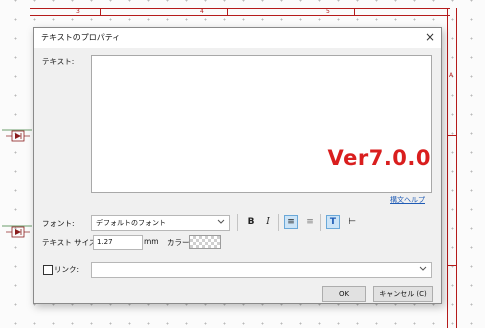 The width and height of the screenshot is (485, 328). What do you see at coordinates (240, 15) in the screenshot?
I see `drawing-frame-top-border-inner` at bounding box center [240, 15].